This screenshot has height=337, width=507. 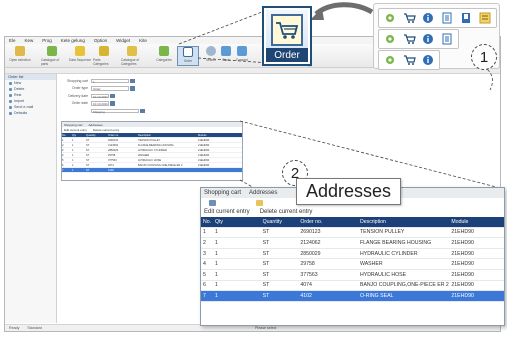 What do you see at coordinates (132, 56) in the screenshot?
I see `toolbar-catalogue-categories-button: Catalogue of Categories` at bounding box center [132, 56].